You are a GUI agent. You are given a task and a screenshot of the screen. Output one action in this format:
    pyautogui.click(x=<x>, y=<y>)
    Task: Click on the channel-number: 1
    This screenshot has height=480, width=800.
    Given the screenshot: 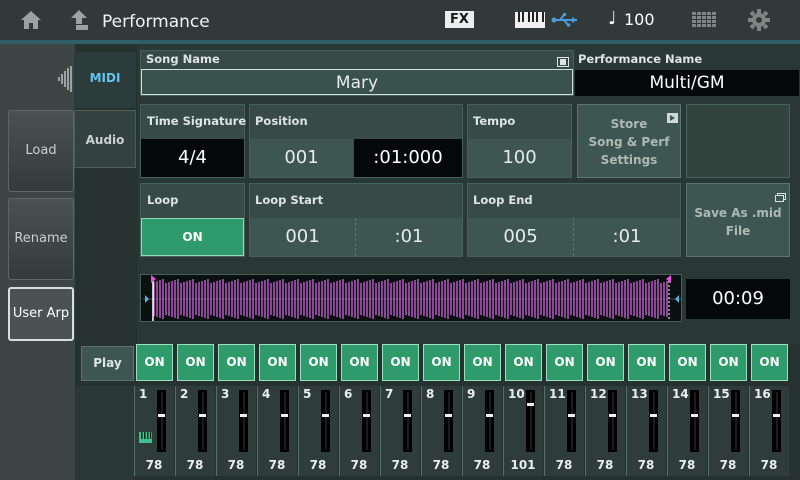 What is the action you would take?
    pyautogui.click(x=143, y=394)
    